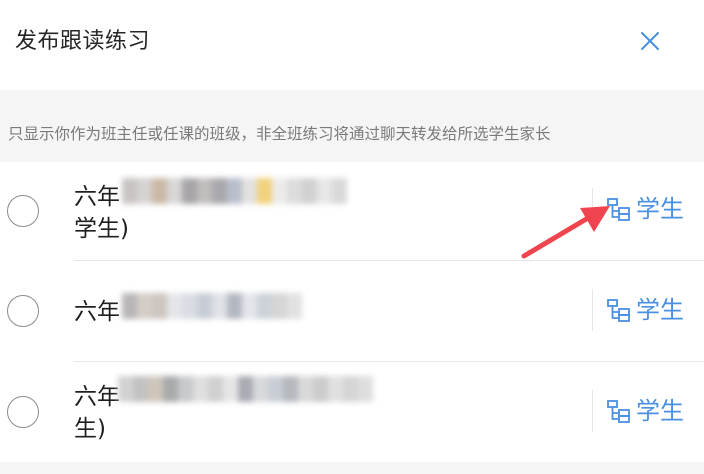 This screenshot has width=704, height=474. Describe the element at coordinates (97, 197) in the screenshot. I see `class-name-prefix-1: 六年` at that location.